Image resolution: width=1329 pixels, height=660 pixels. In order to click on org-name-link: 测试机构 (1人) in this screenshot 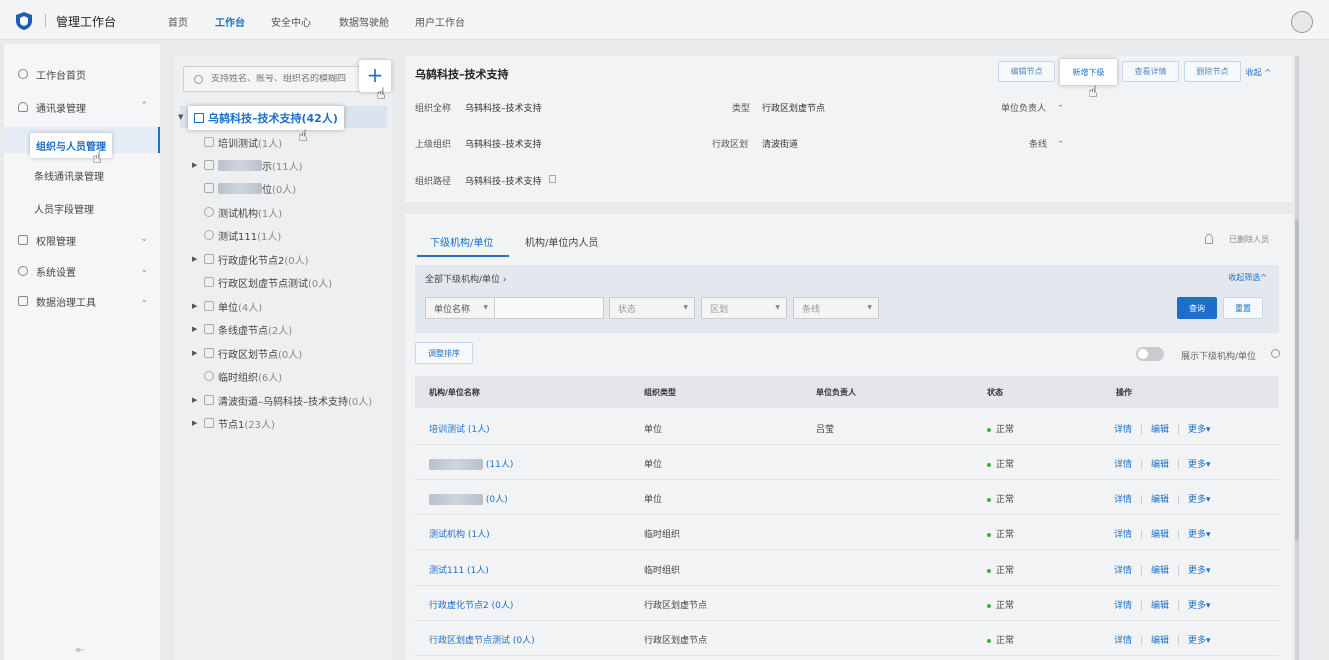, I will do `click(459, 533)`.